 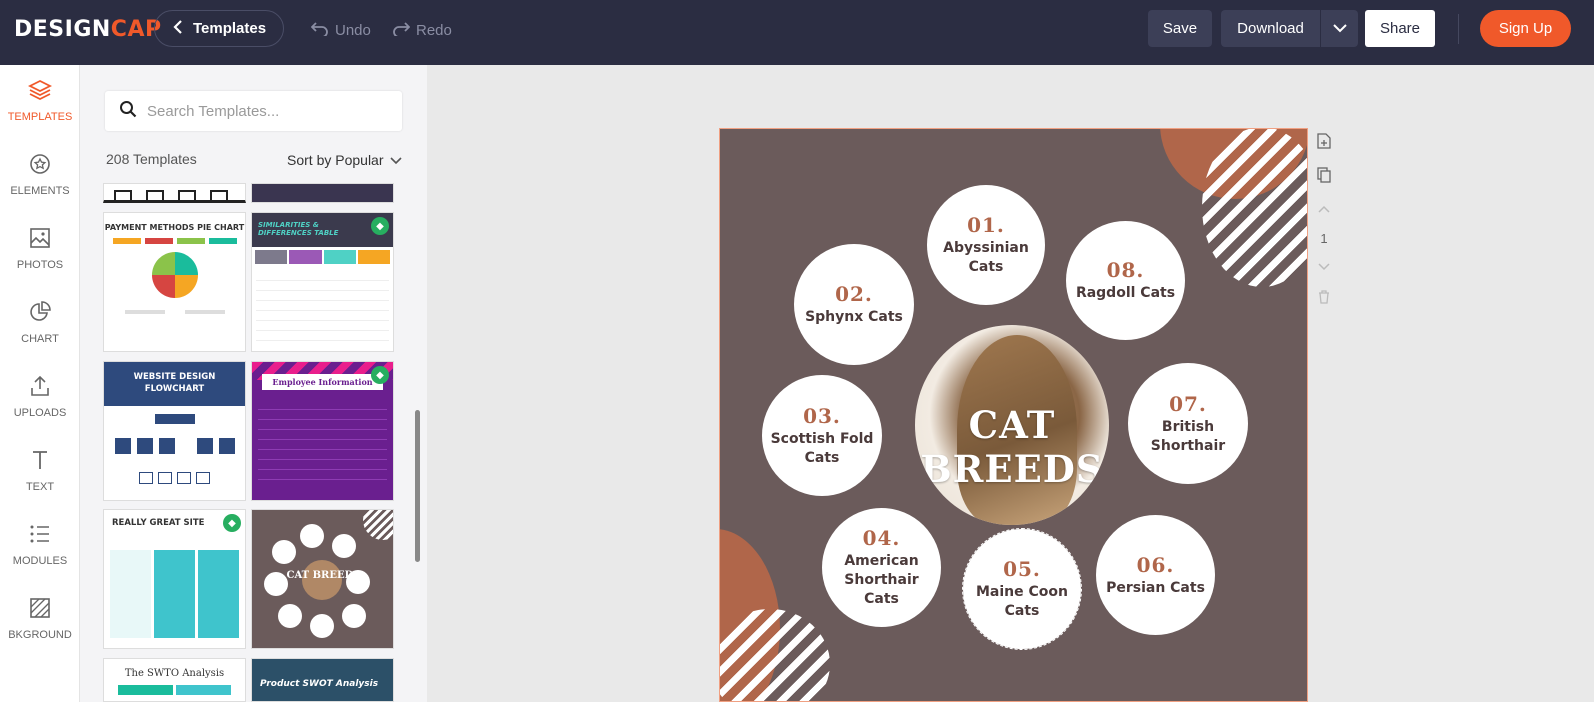 I want to click on add-page-button, so click(x=1324, y=142).